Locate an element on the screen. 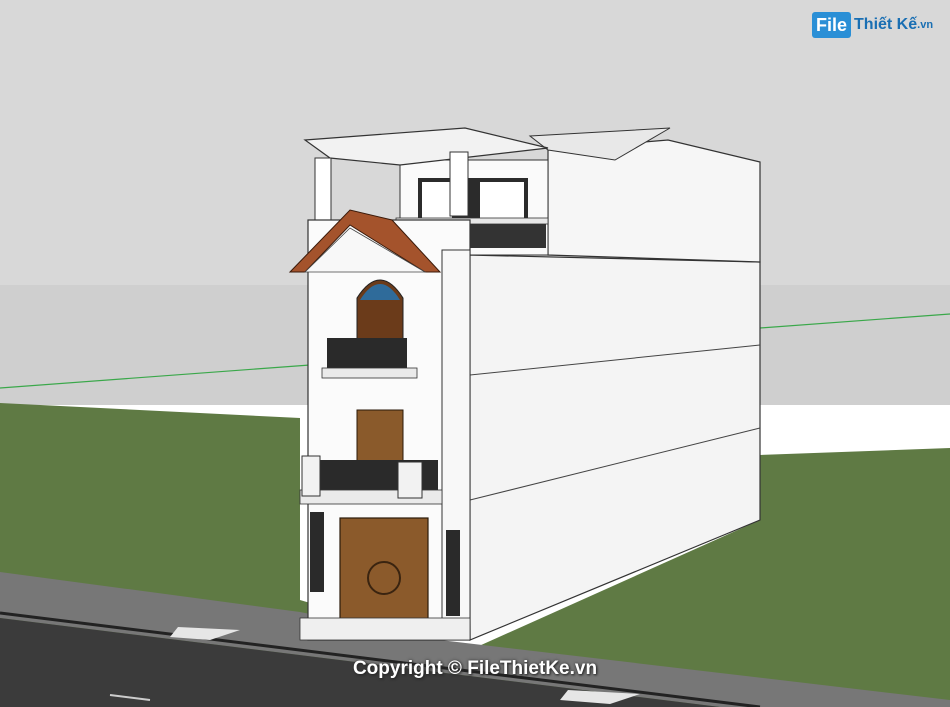 The image size is (950, 707). balcony-slab is located at coordinates (369, 373).